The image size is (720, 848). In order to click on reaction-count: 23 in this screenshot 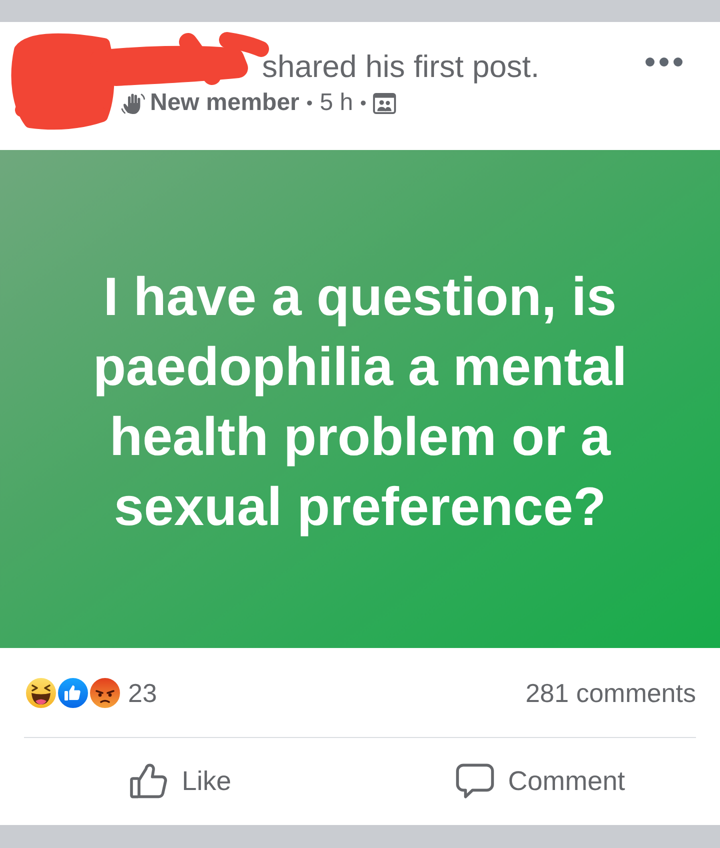, I will do `click(142, 693)`.